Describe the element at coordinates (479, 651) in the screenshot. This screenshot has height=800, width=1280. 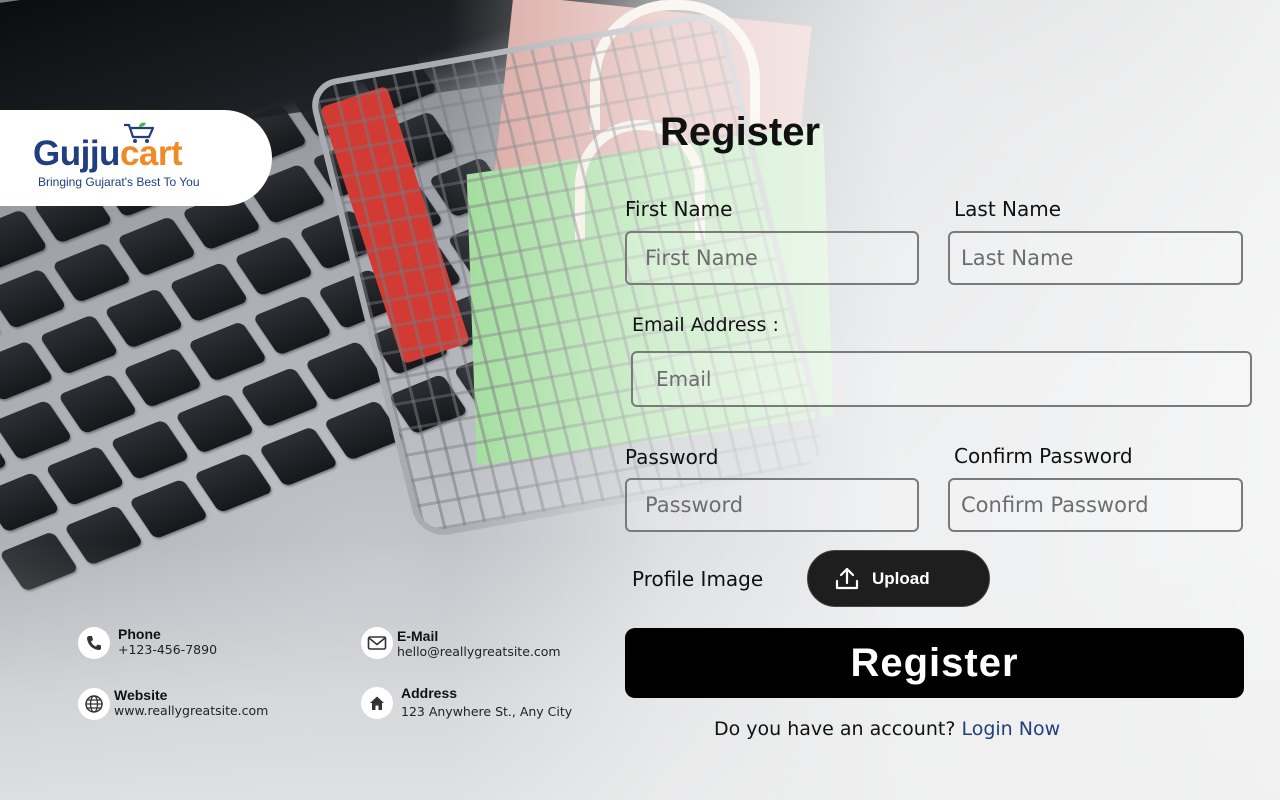
I see `contact-email-value: hello@reallygreatsite.com` at that location.